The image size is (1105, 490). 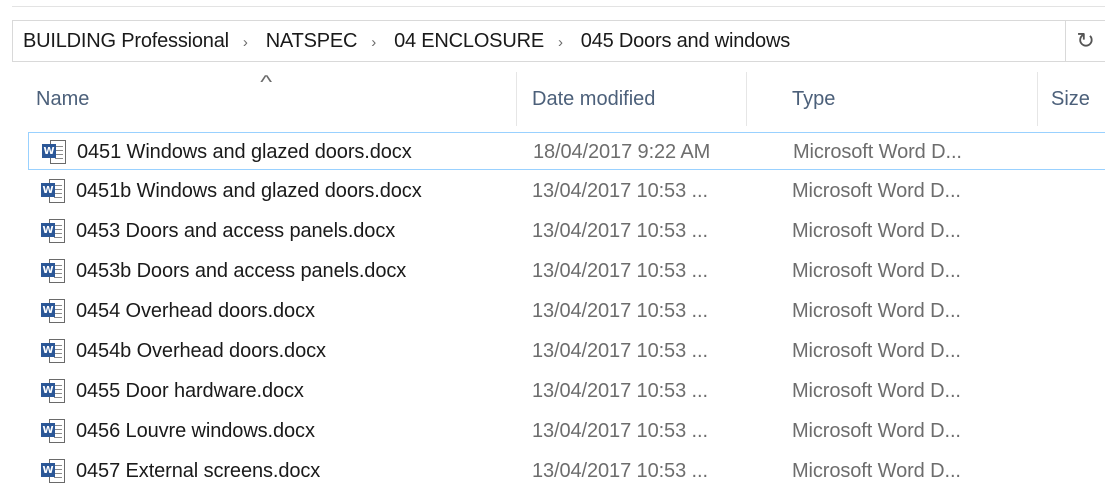 What do you see at coordinates (552, 10) in the screenshot?
I see `window-top-strip` at bounding box center [552, 10].